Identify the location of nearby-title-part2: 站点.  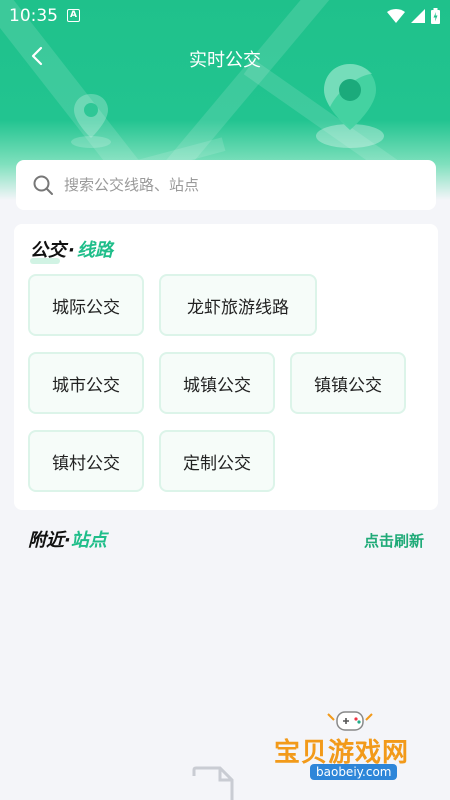
(88, 540).